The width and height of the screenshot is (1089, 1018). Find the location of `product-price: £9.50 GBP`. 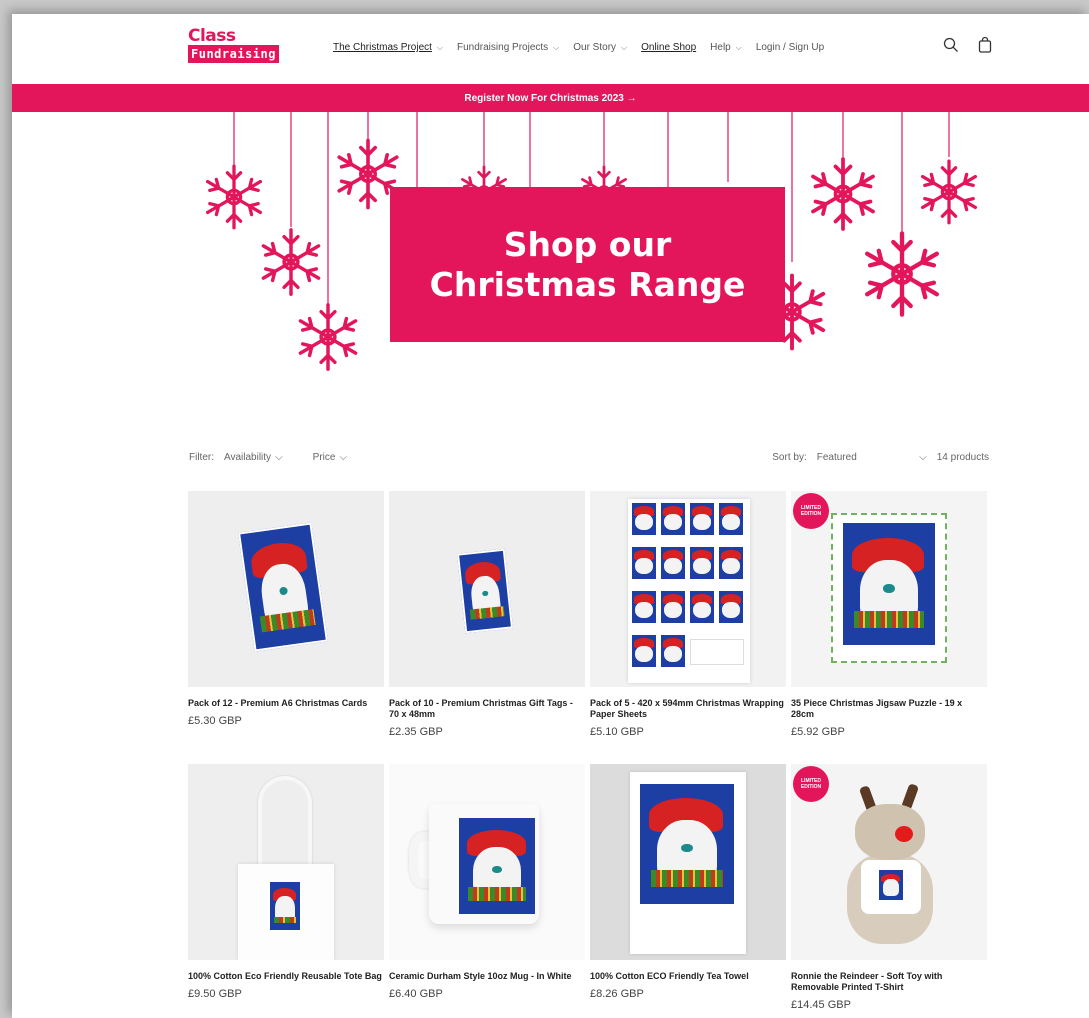

product-price: £9.50 GBP is located at coordinates (215, 994).